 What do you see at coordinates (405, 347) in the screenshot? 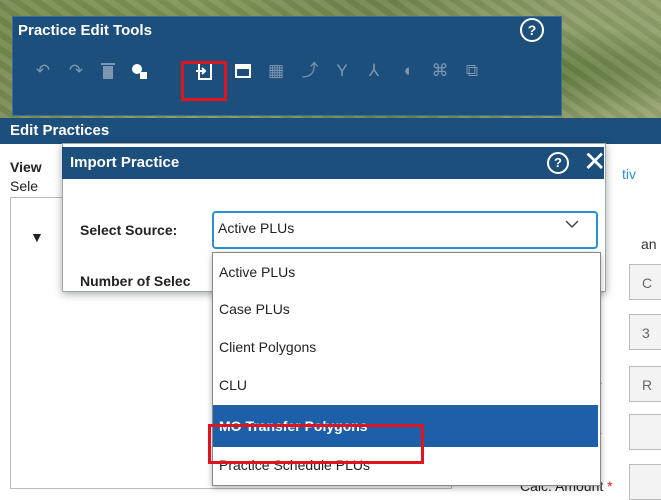
I see `dropdown-option: Client Polygons` at bounding box center [405, 347].